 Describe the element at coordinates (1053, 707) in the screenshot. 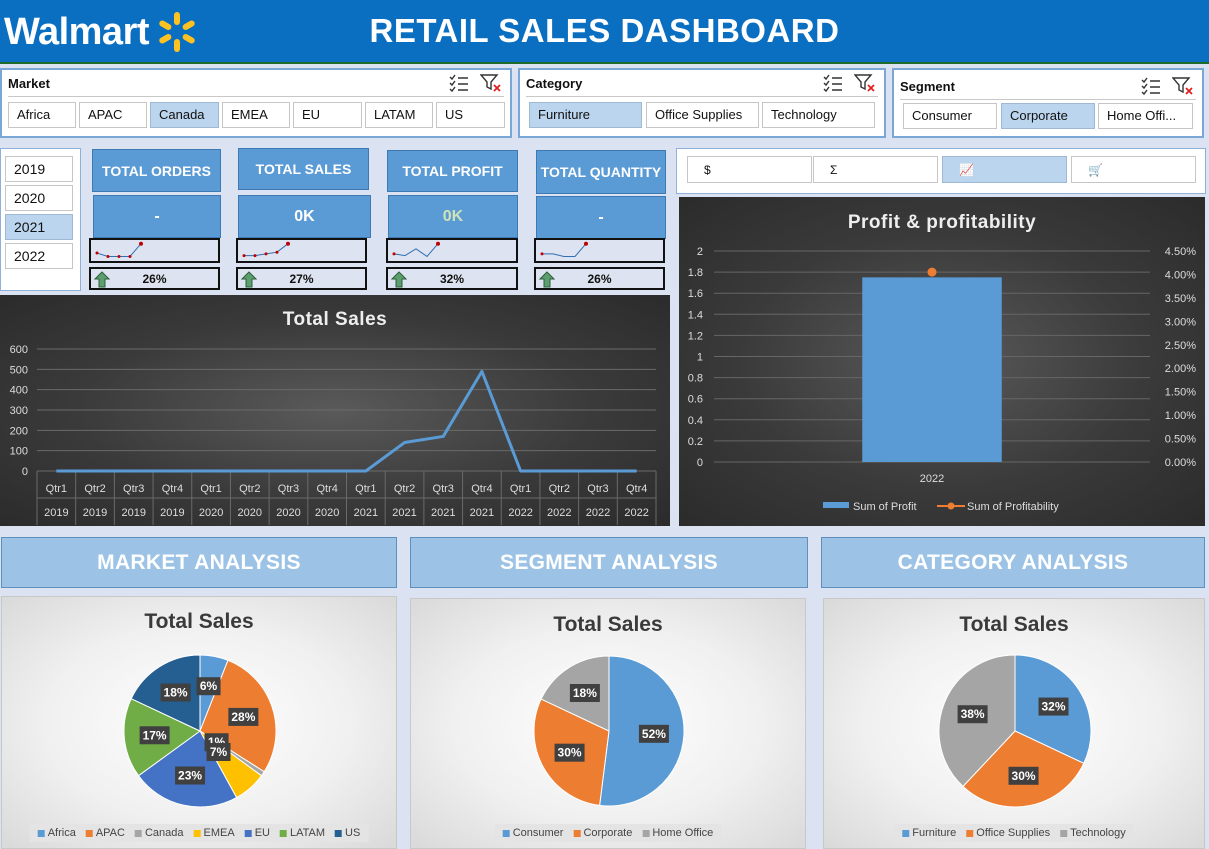

I see `pie-data-label: 32%` at that location.